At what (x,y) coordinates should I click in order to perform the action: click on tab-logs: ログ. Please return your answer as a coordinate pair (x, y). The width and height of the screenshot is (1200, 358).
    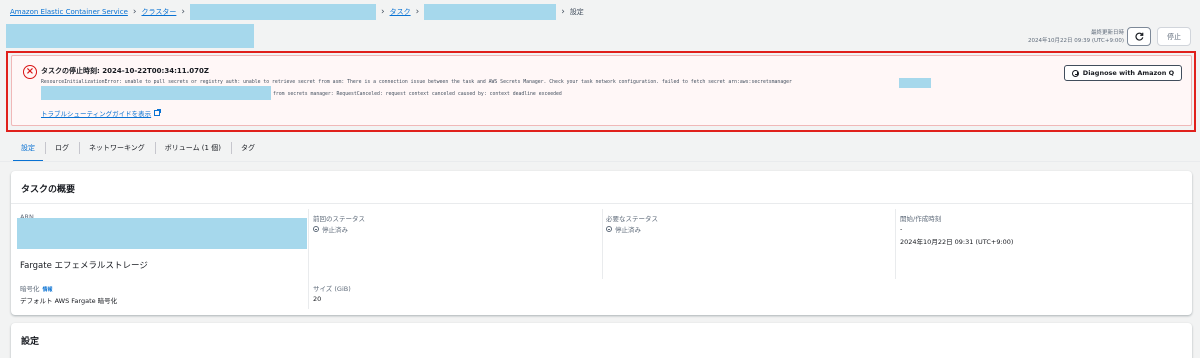
    Looking at the image, I should click on (62, 148).